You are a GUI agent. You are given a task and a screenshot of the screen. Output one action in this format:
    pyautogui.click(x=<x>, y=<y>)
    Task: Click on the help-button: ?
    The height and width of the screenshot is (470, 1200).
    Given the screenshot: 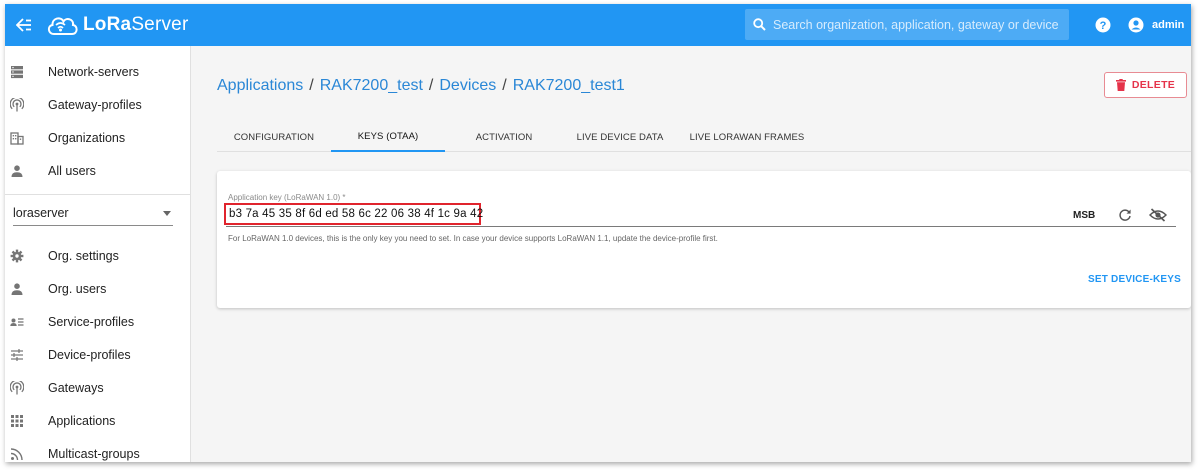 What is the action you would take?
    pyautogui.click(x=1103, y=25)
    